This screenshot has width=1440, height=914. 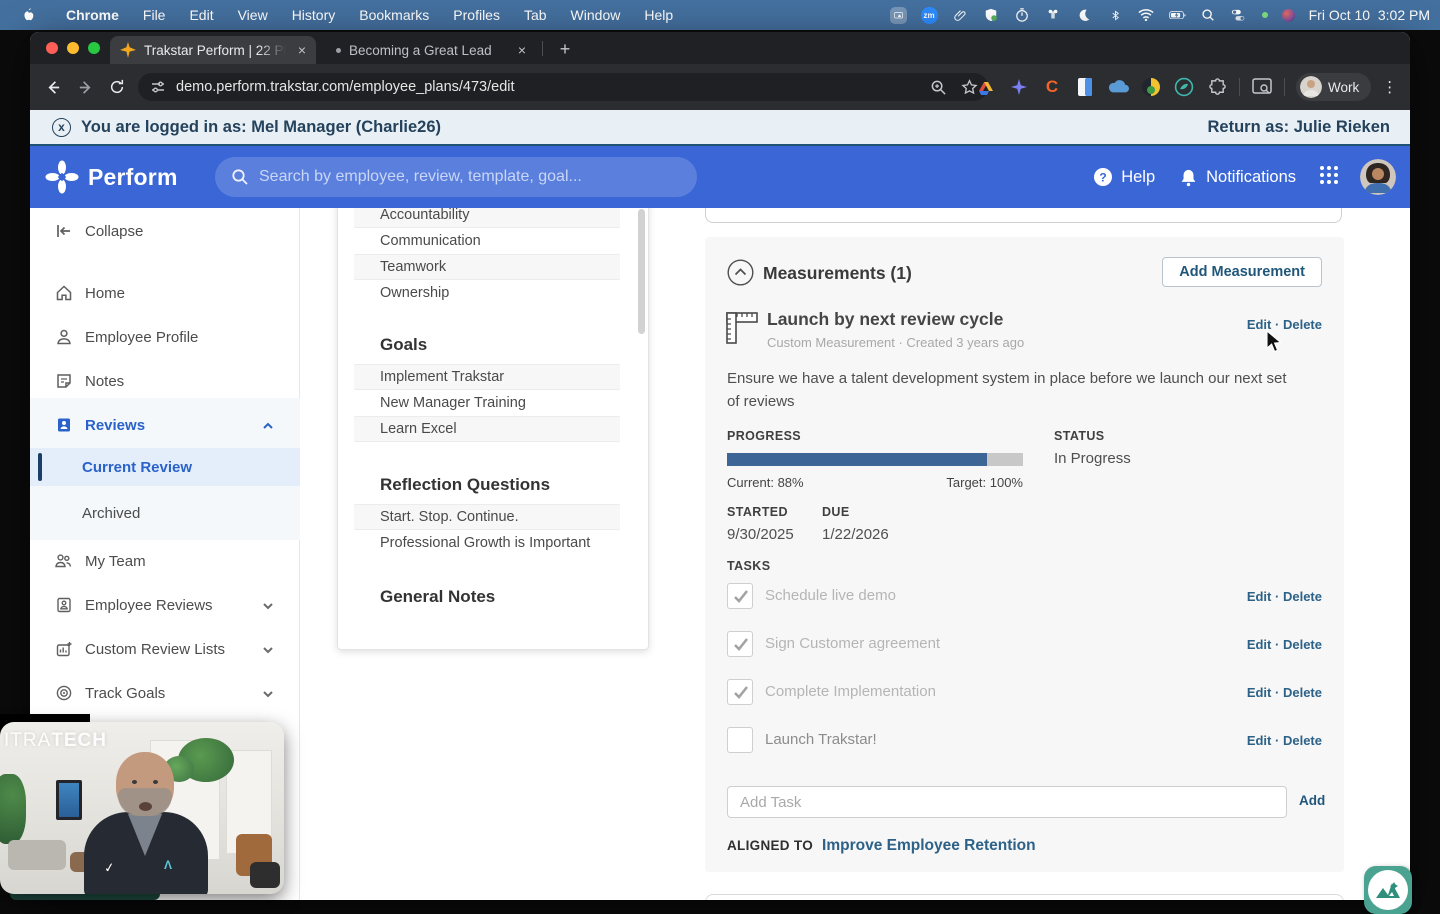 What do you see at coordinates (1299, 127) in the screenshot?
I see `return-as-link: Return as: Julie Rieken` at bounding box center [1299, 127].